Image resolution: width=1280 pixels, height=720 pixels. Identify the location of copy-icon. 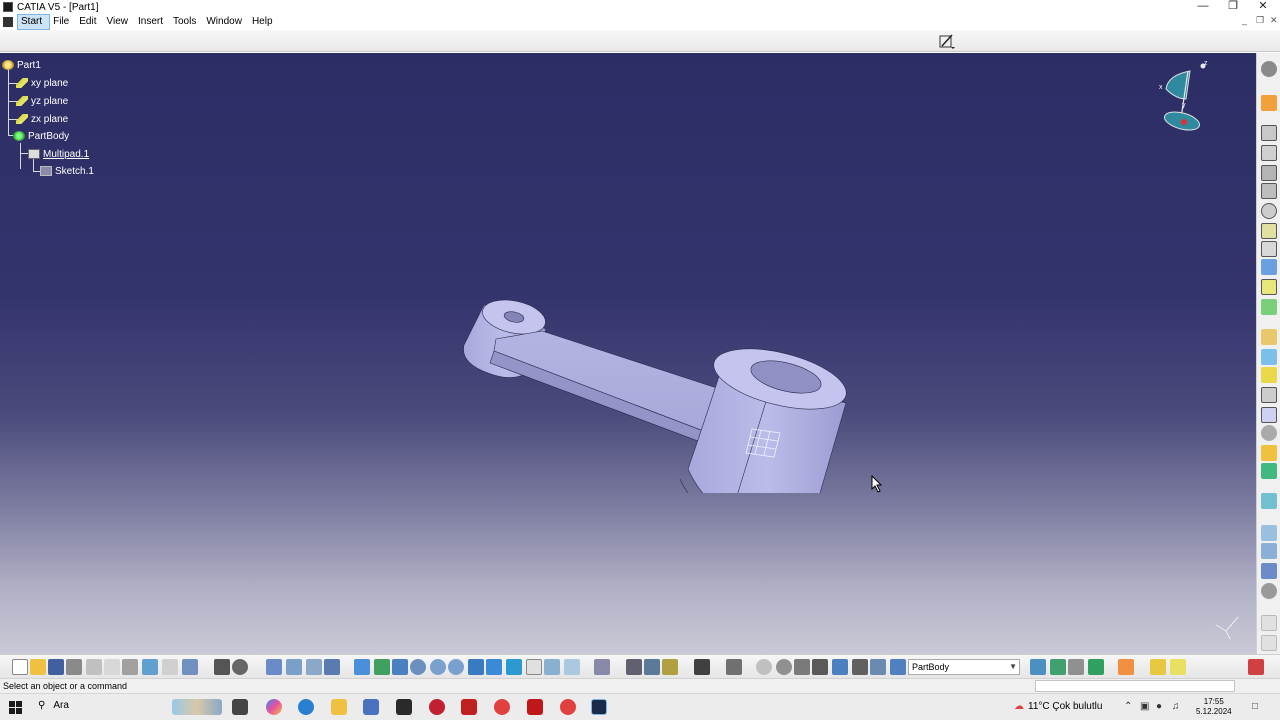
(112, 667).